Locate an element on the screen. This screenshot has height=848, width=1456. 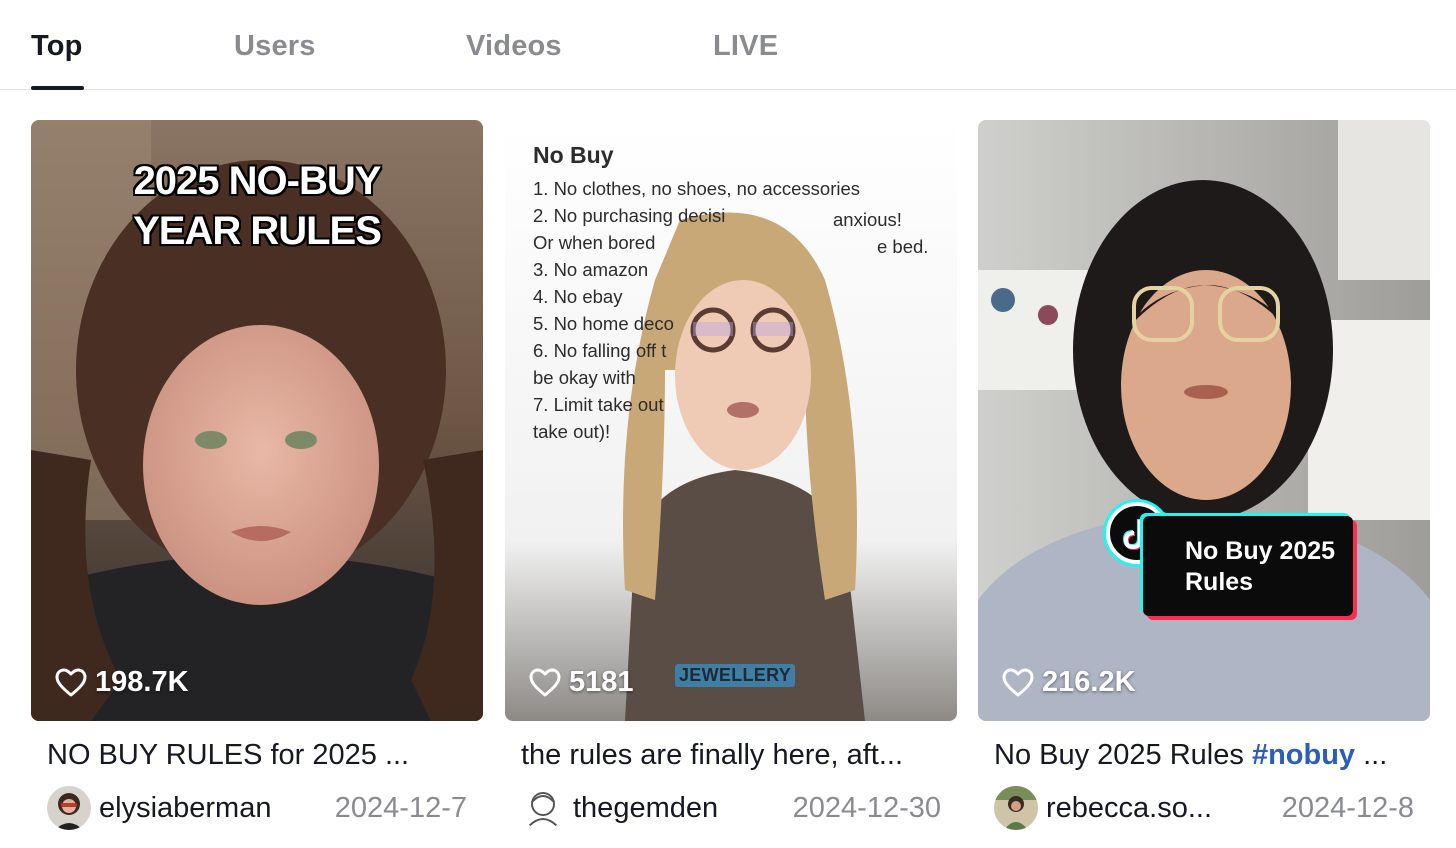
brand-tag: JEWELLERY is located at coordinates (735, 675).